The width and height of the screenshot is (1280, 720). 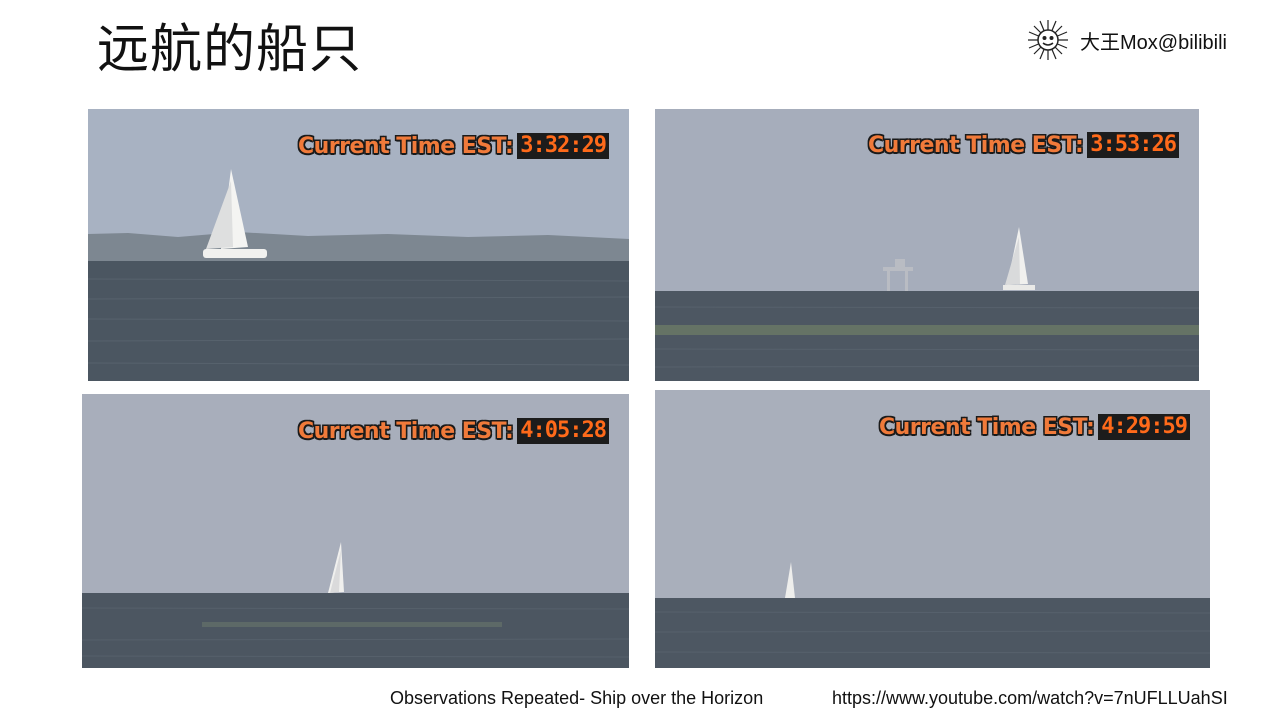 I want to click on brand-text: 大王Mox@bilibili, so click(x=1153, y=42).